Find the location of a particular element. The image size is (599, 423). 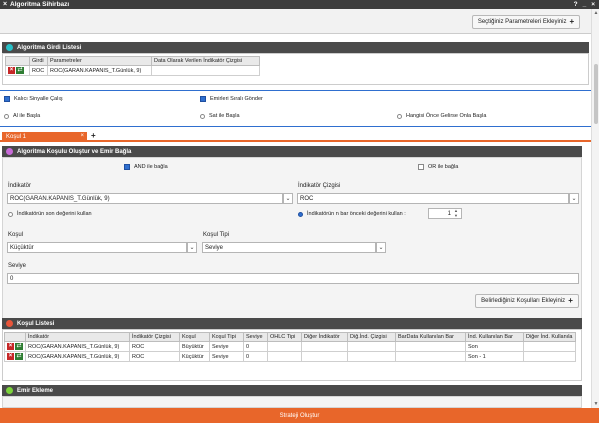

close-wizard-icon: × is located at coordinates (5, 4).